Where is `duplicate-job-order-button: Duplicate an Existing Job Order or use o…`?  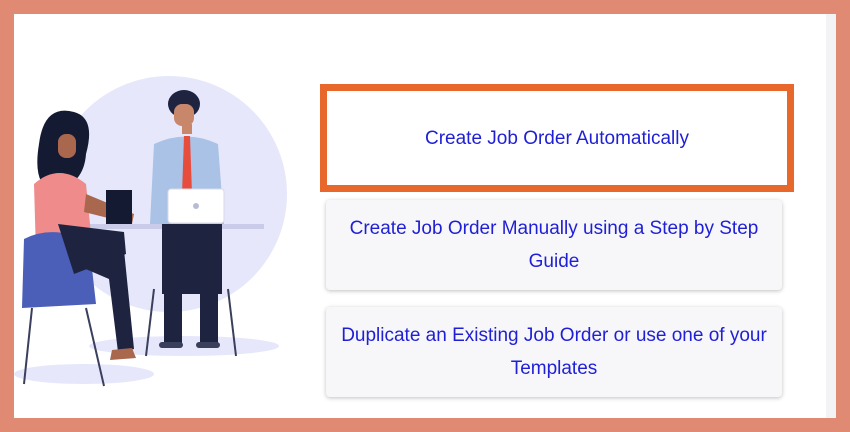 duplicate-job-order-button: Duplicate an Existing Job Order or use o… is located at coordinates (554, 352).